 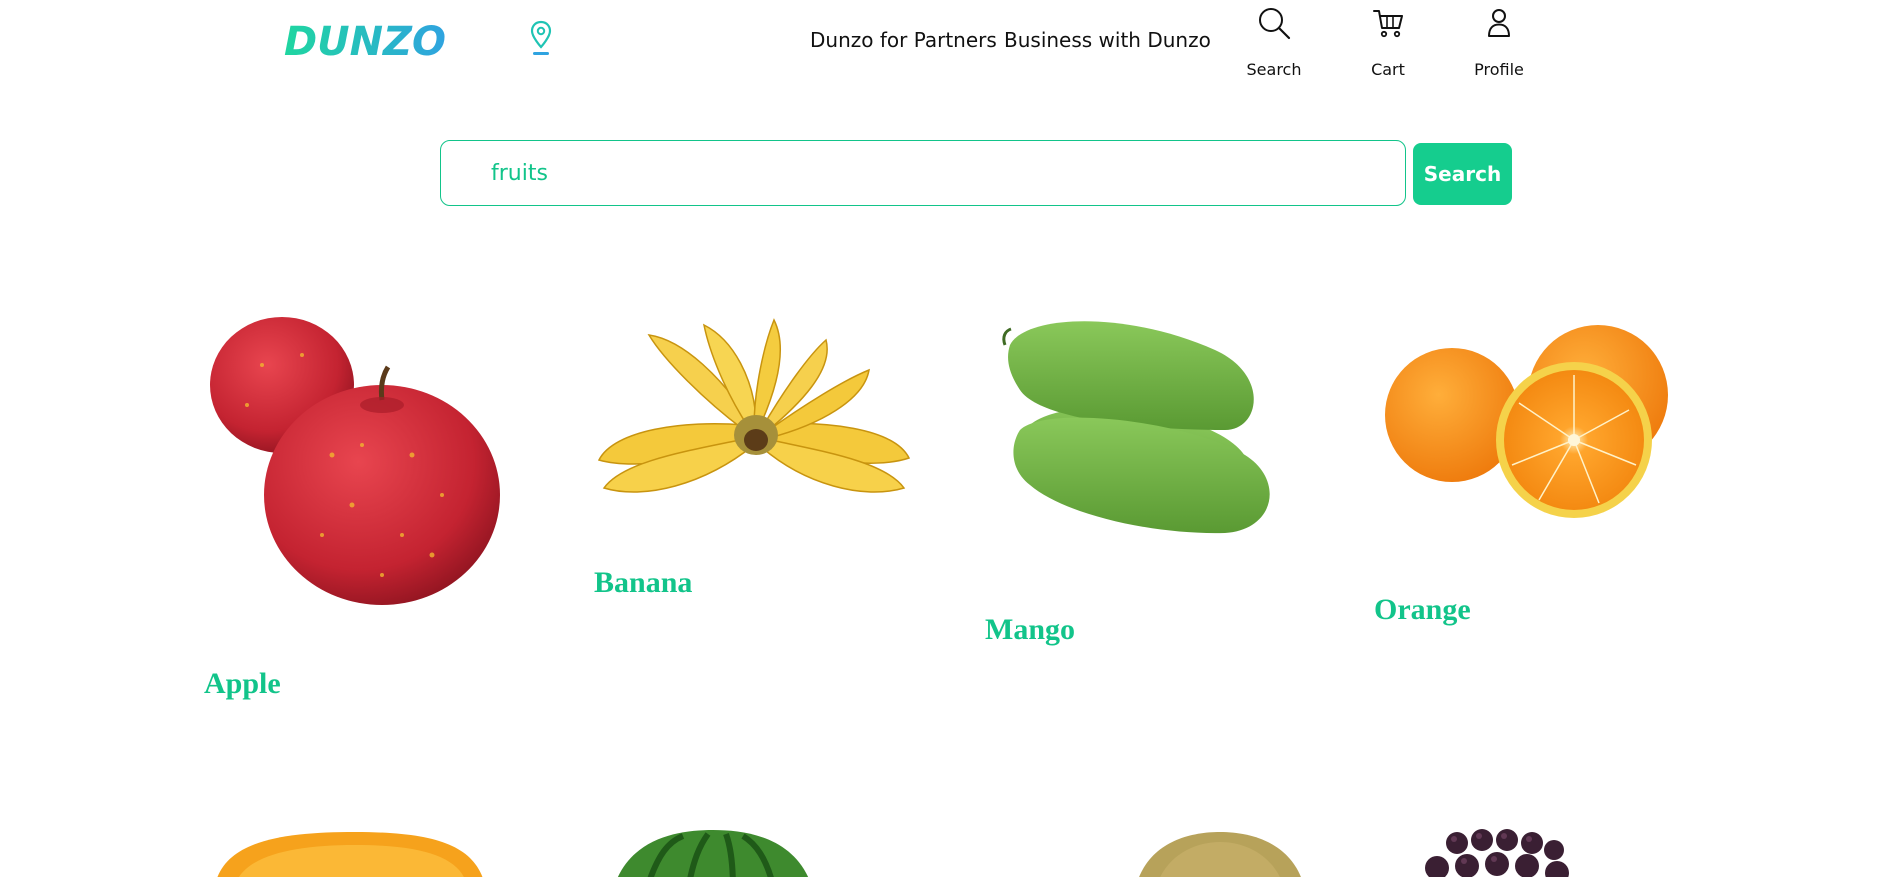 I want to click on nav-business-with-dunzo: Business with Dunzo, so click(x=1107, y=40).